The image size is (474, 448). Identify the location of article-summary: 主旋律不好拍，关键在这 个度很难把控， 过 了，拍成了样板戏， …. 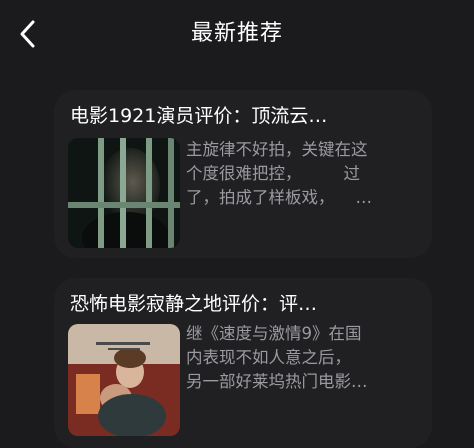
(292, 174).